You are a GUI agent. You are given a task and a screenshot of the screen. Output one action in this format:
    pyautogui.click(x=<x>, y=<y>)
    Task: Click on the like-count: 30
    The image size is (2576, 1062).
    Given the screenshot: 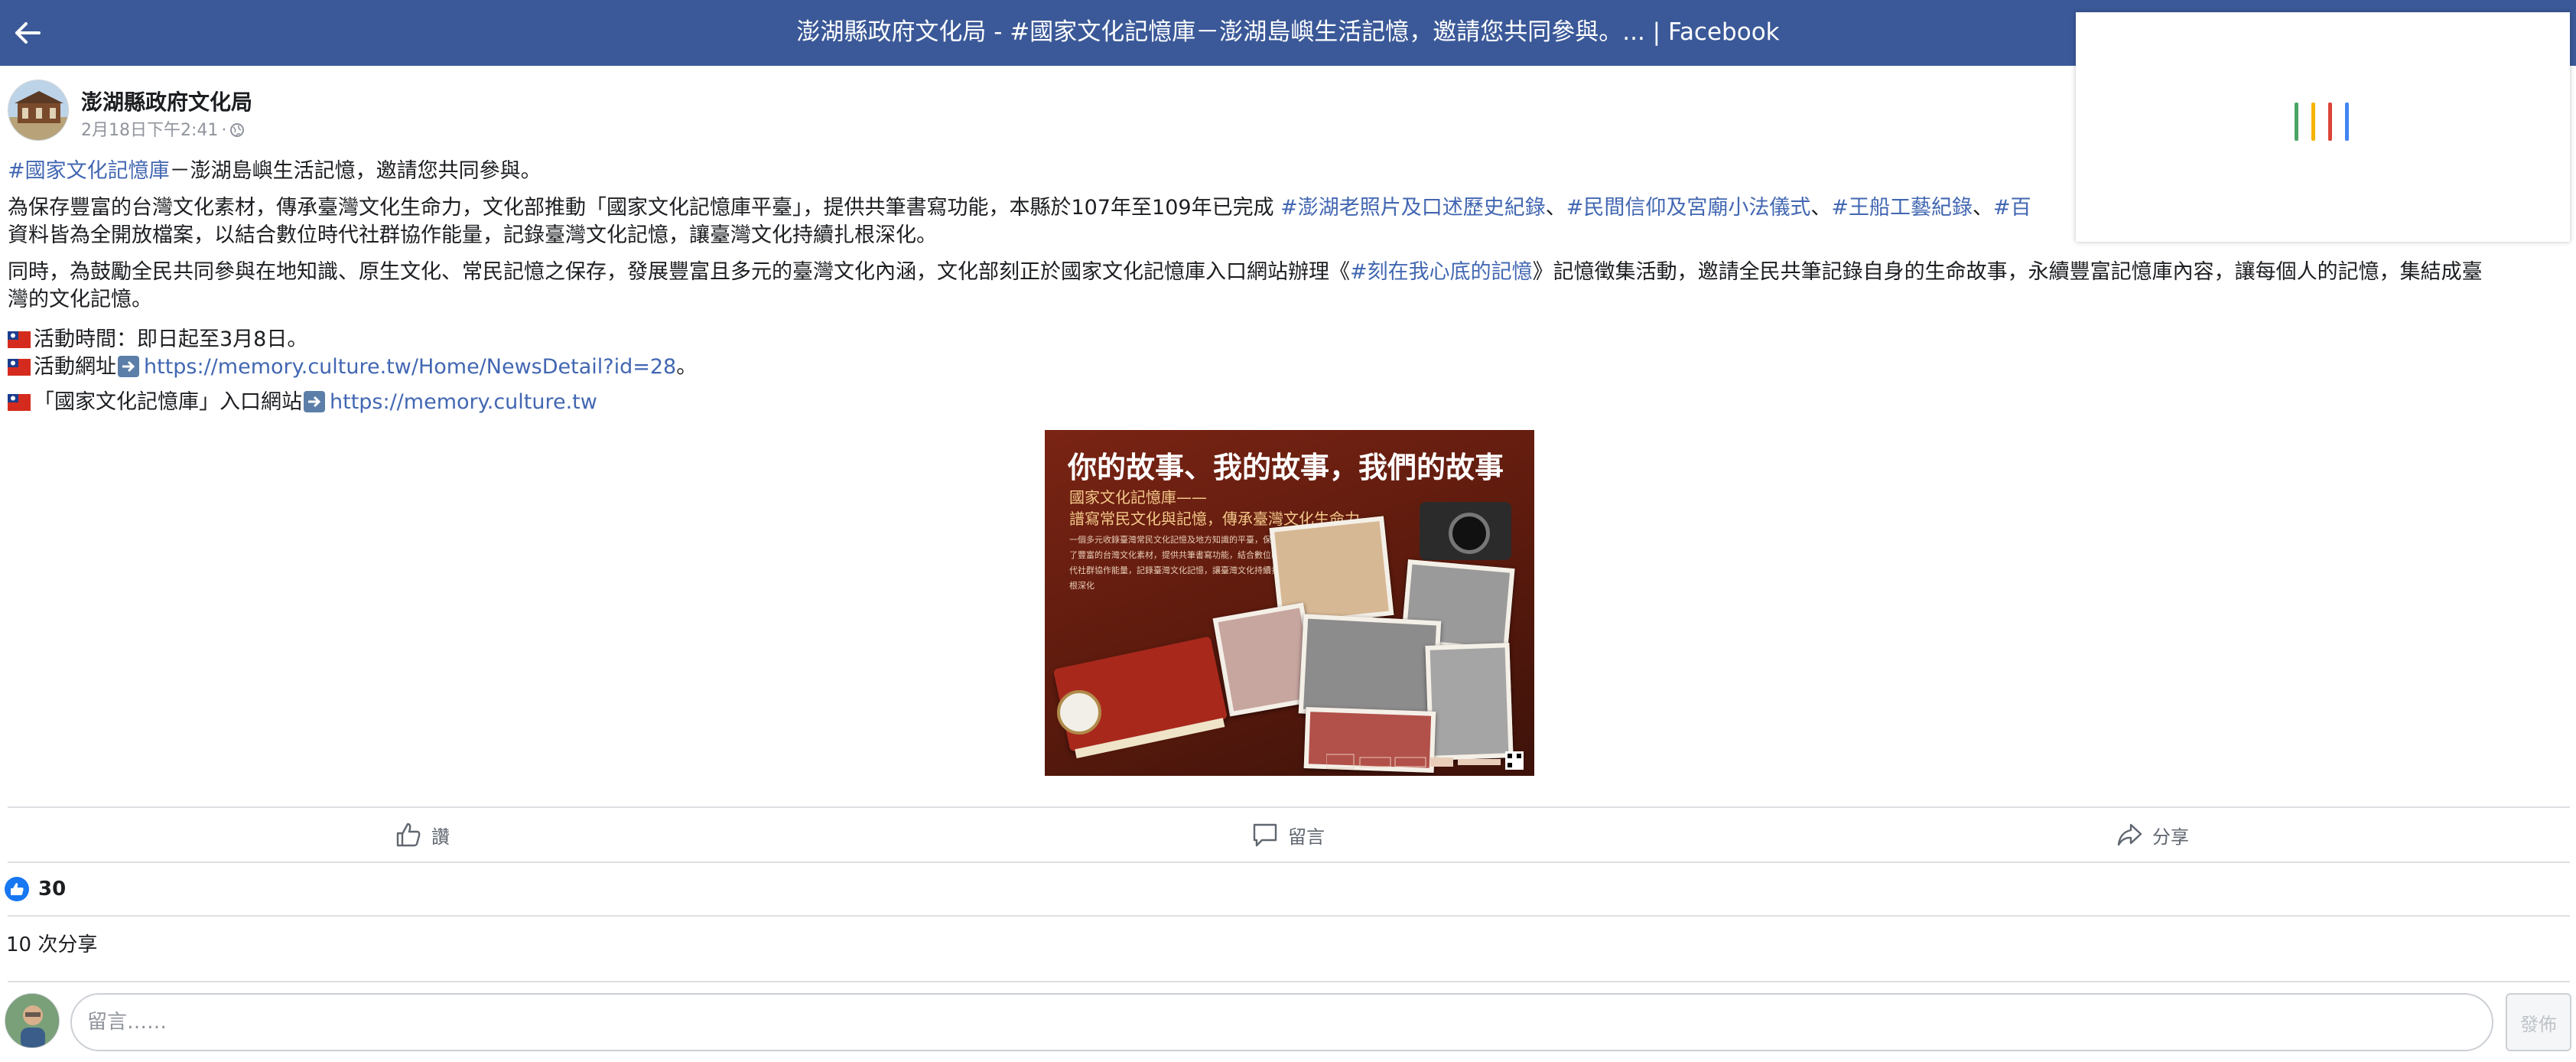 What is the action you would take?
    pyautogui.click(x=52, y=889)
    